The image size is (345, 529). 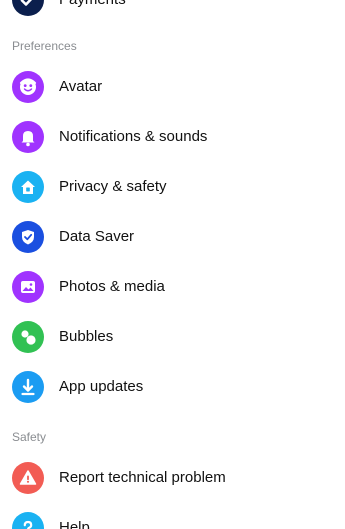 What do you see at coordinates (28, 237) in the screenshot?
I see `shield-check-icon` at bounding box center [28, 237].